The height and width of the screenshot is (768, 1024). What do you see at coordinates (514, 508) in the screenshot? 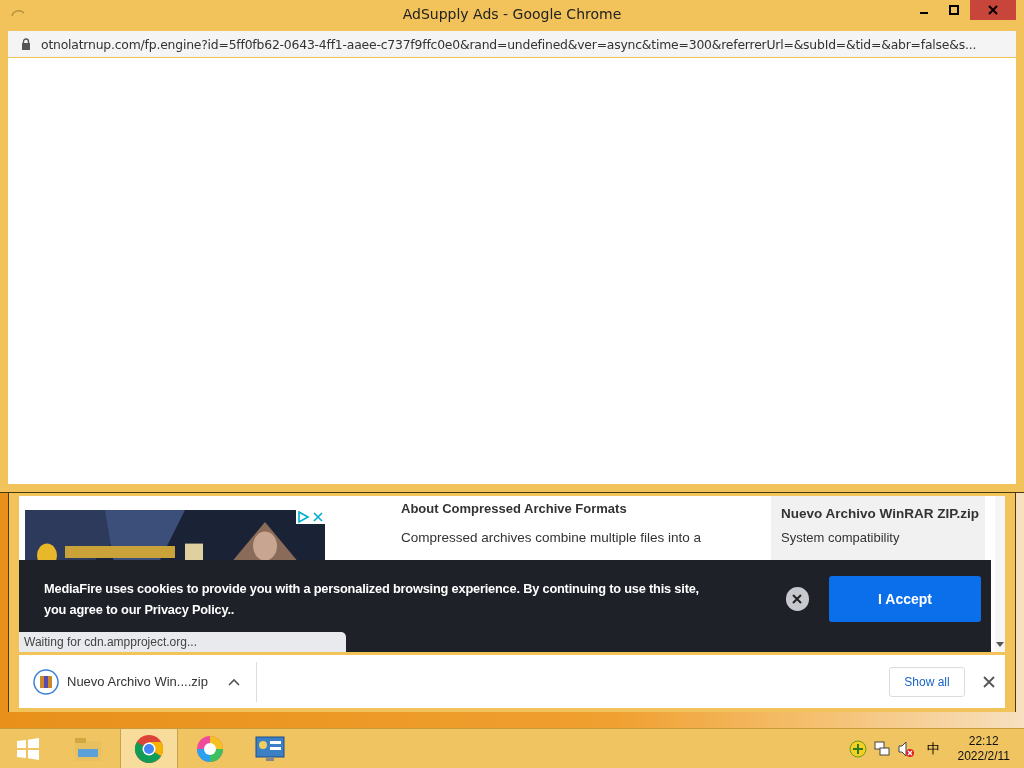
I see `article-heading: About Compressed Archive Formats` at bounding box center [514, 508].